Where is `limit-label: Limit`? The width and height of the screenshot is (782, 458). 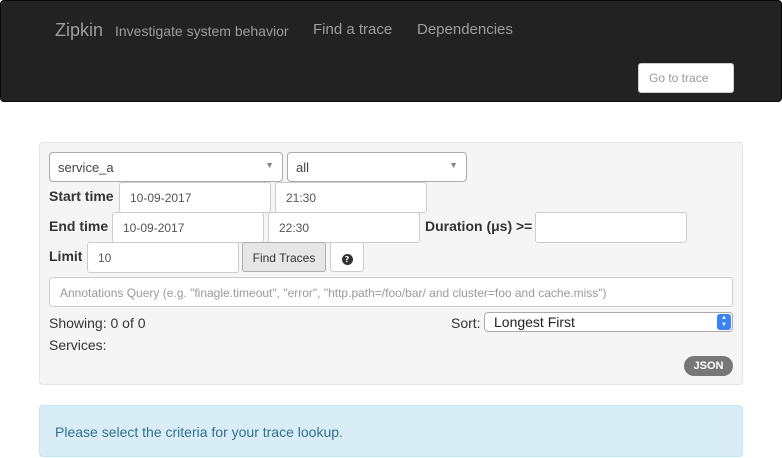 limit-label: Limit is located at coordinates (66, 256).